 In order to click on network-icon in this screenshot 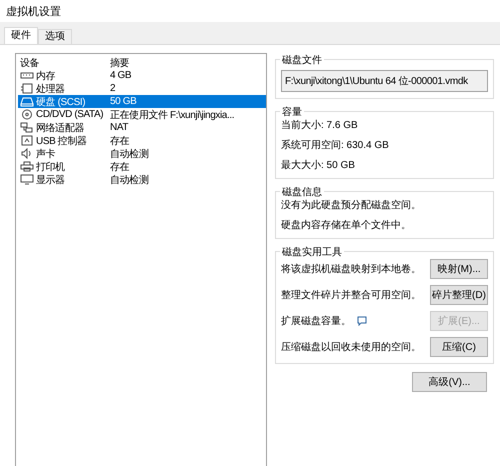, I will do `click(27, 127)`.